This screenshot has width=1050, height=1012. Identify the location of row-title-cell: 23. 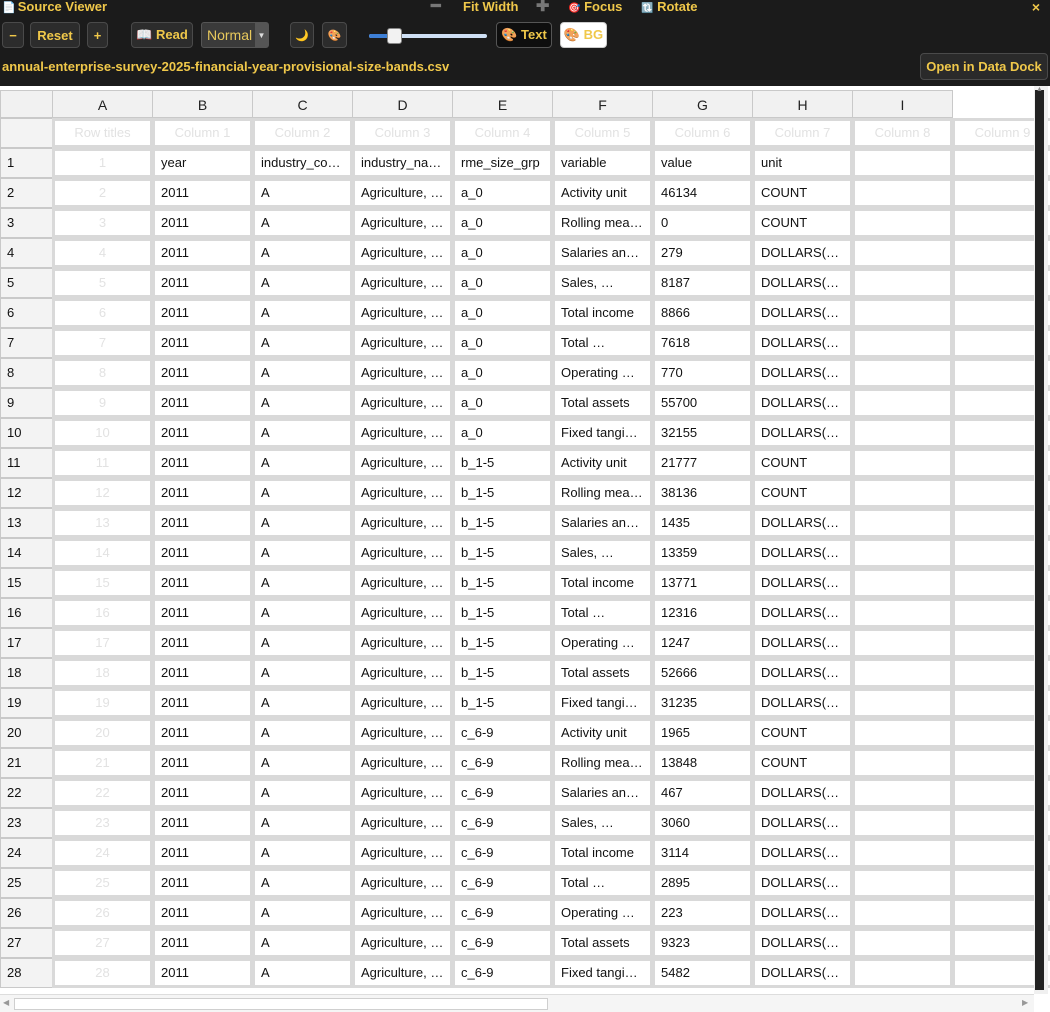
(102, 823).